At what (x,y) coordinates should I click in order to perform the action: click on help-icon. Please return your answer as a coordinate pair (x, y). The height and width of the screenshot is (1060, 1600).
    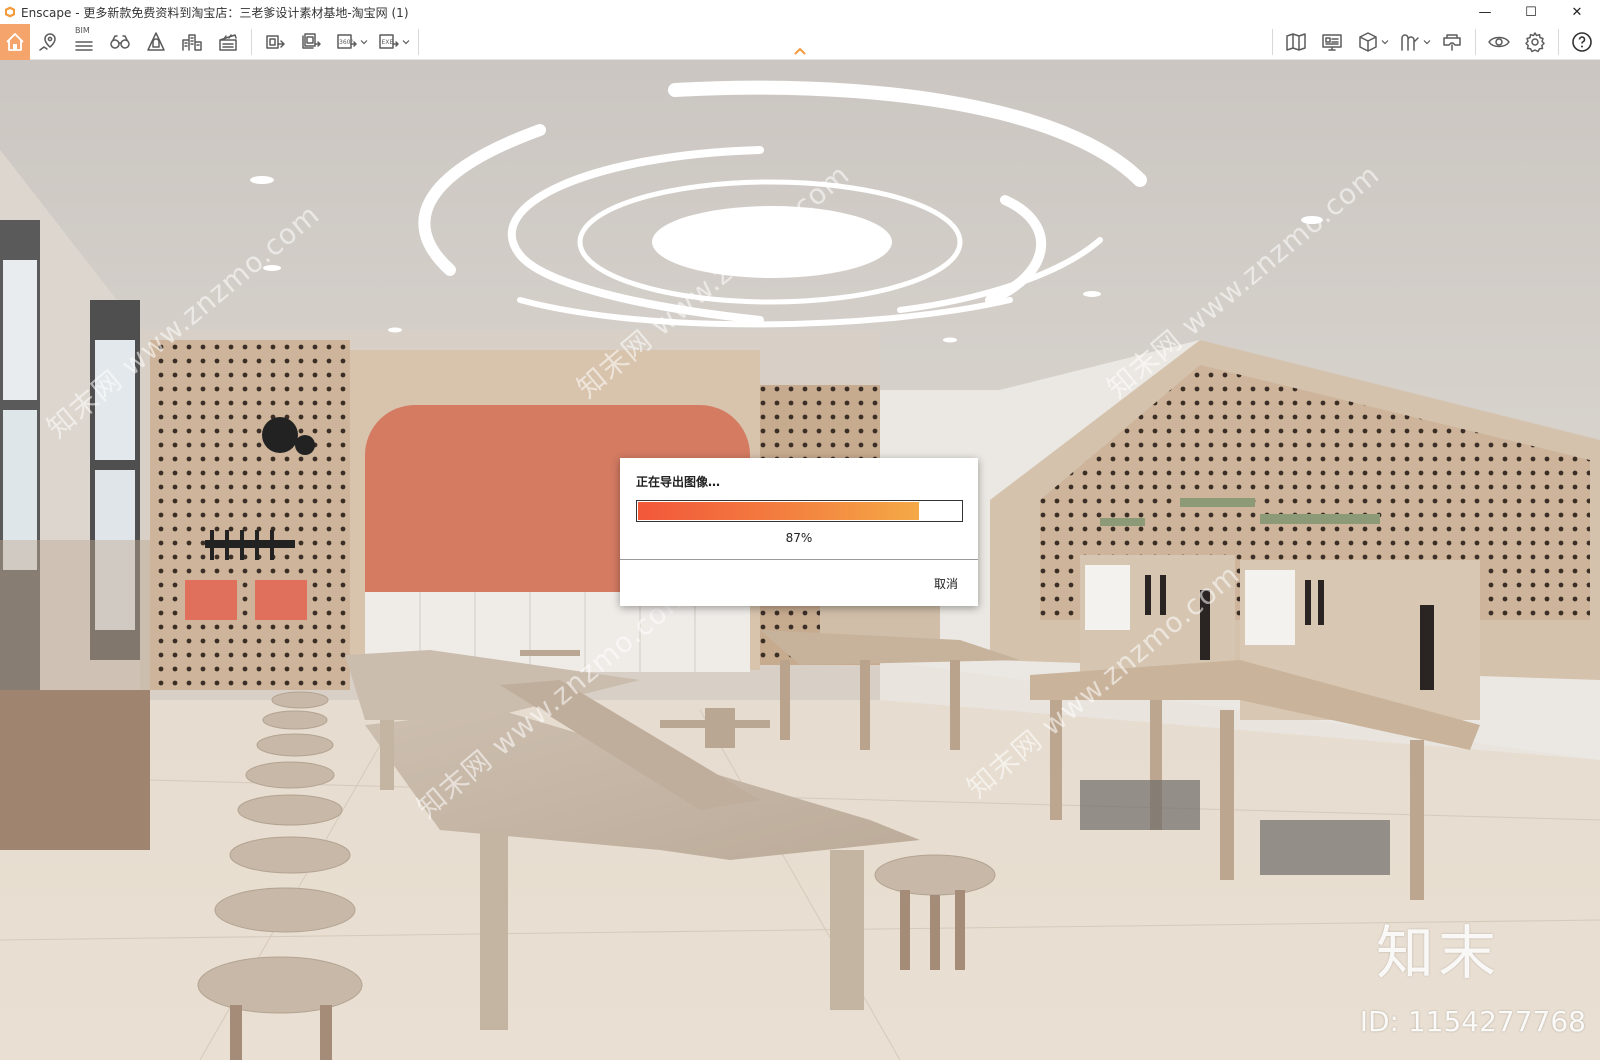
    Looking at the image, I should click on (1582, 42).